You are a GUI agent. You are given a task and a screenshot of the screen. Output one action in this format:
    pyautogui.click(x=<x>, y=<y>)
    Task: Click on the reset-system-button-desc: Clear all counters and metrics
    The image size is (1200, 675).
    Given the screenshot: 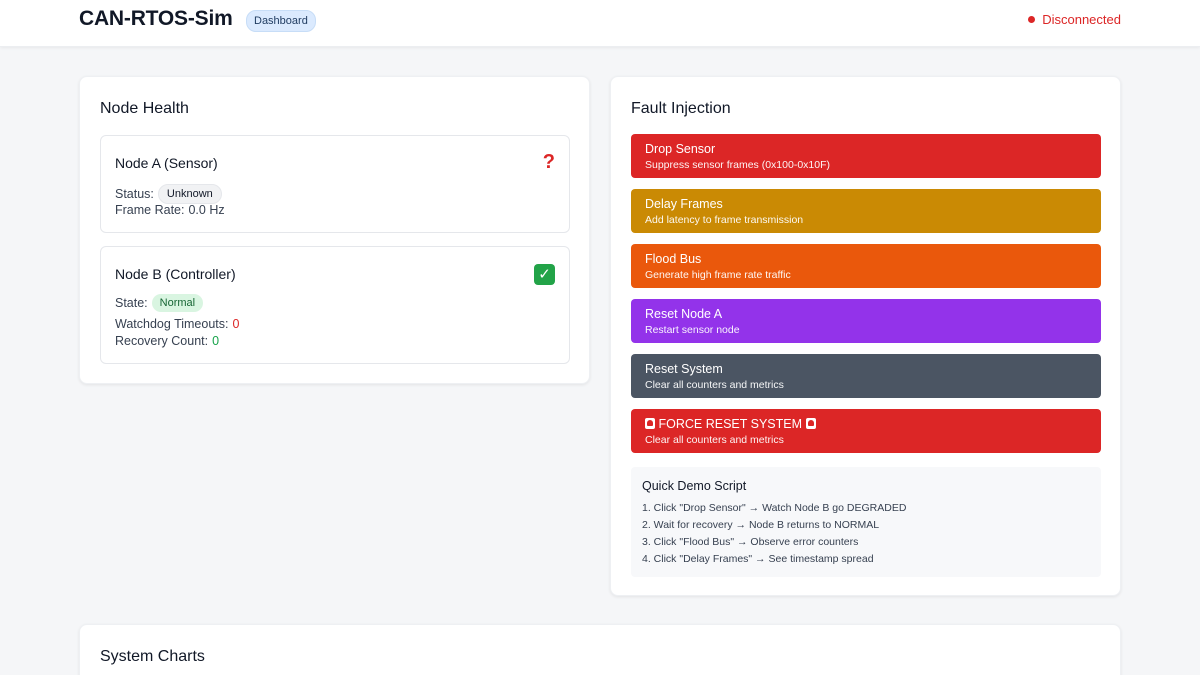 What is the action you would take?
    pyautogui.click(x=714, y=385)
    